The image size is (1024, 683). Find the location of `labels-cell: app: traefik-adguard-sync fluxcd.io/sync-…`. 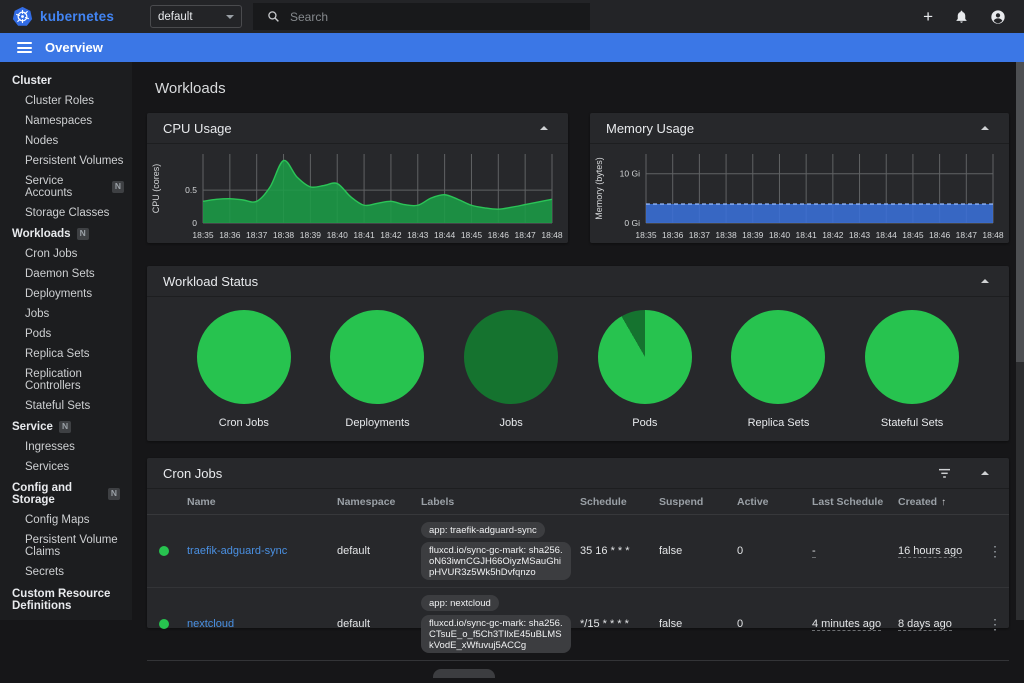

labels-cell: app: traefik-adguard-sync fluxcd.io/sync-… is located at coordinates (500, 551).